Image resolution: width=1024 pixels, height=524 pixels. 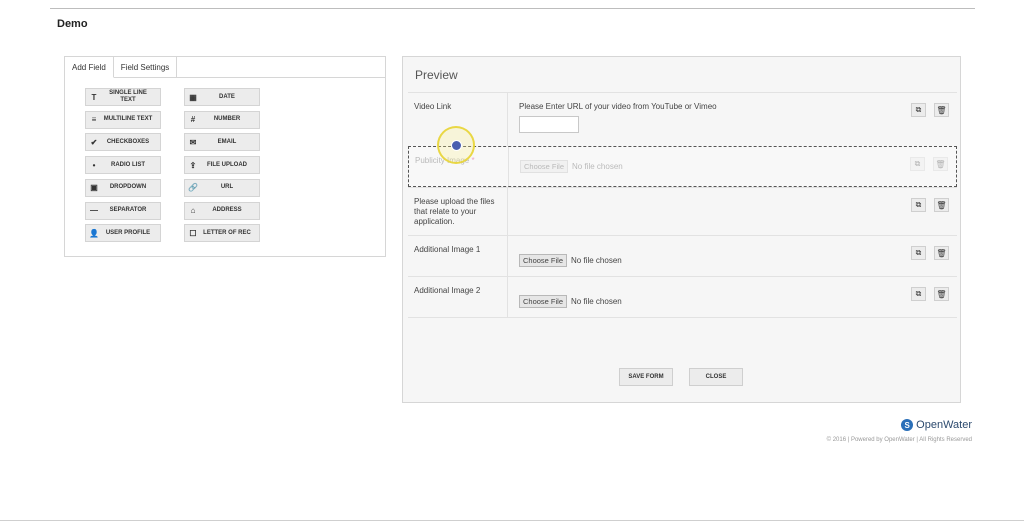 I want to click on field-button-multiline-text: ≡ MULTILINE TEXT, so click(x=123, y=119).